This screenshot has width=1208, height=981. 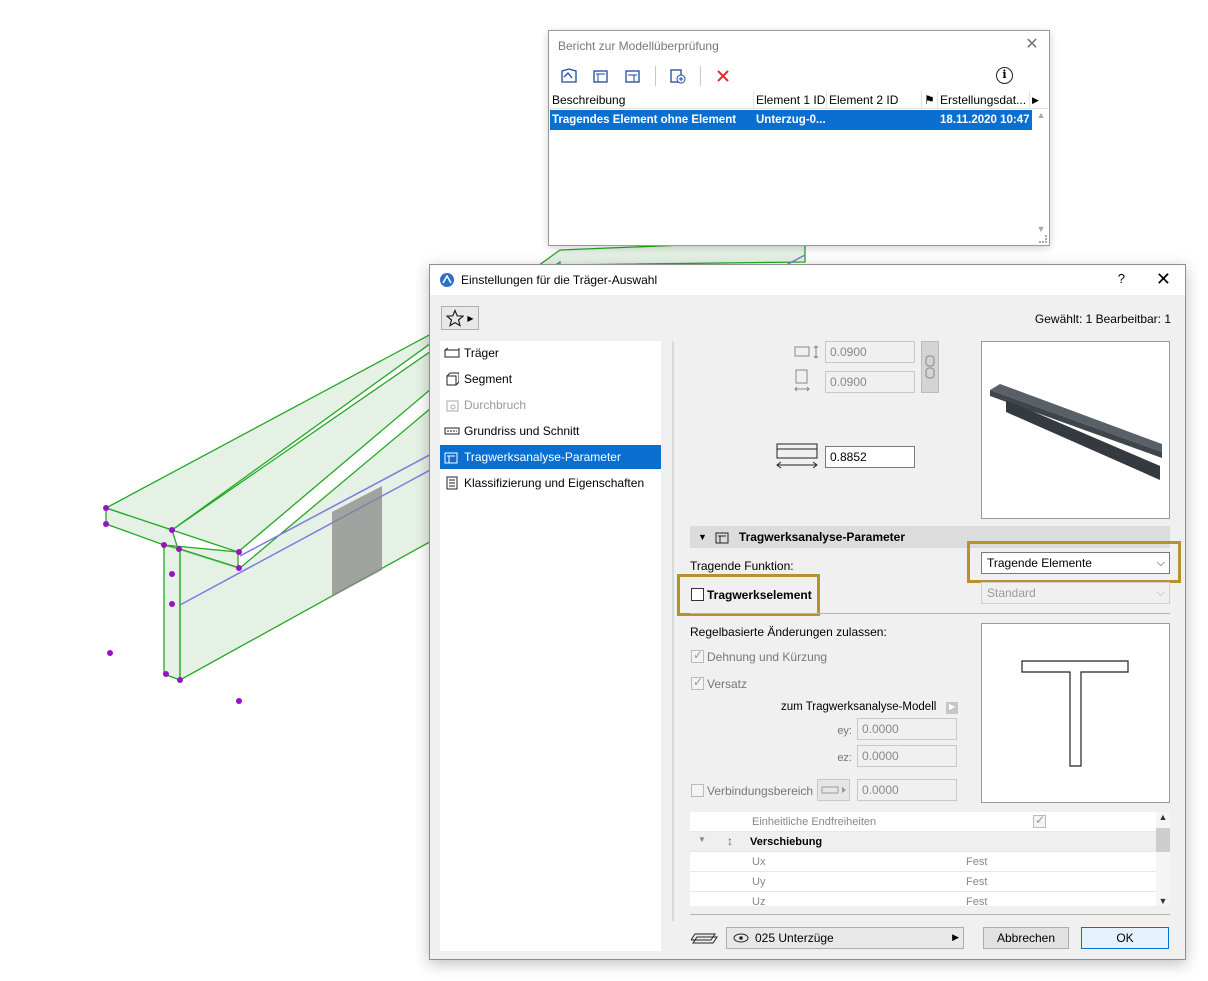 I want to click on scroll-right-icon: ▶, so click(x=1038, y=99).